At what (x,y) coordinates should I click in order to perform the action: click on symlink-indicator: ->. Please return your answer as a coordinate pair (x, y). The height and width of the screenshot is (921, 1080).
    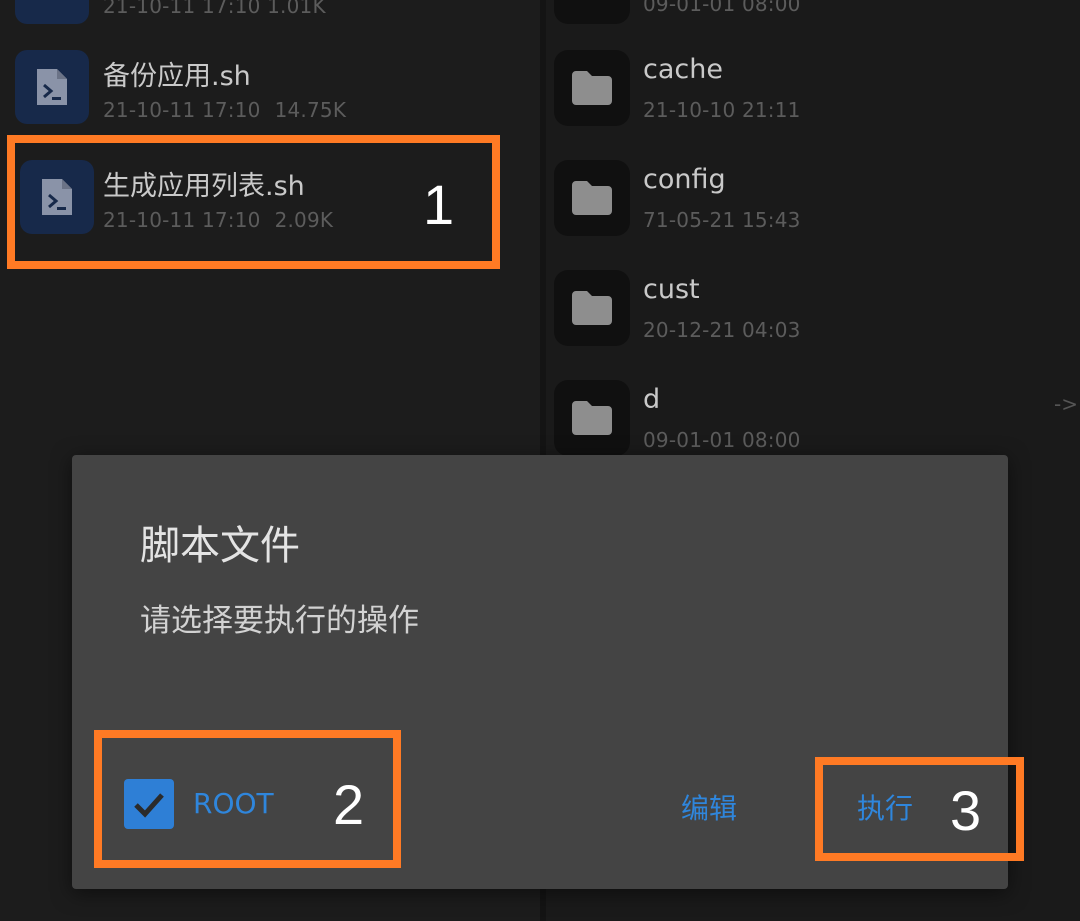
    Looking at the image, I should click on (1066, 404).